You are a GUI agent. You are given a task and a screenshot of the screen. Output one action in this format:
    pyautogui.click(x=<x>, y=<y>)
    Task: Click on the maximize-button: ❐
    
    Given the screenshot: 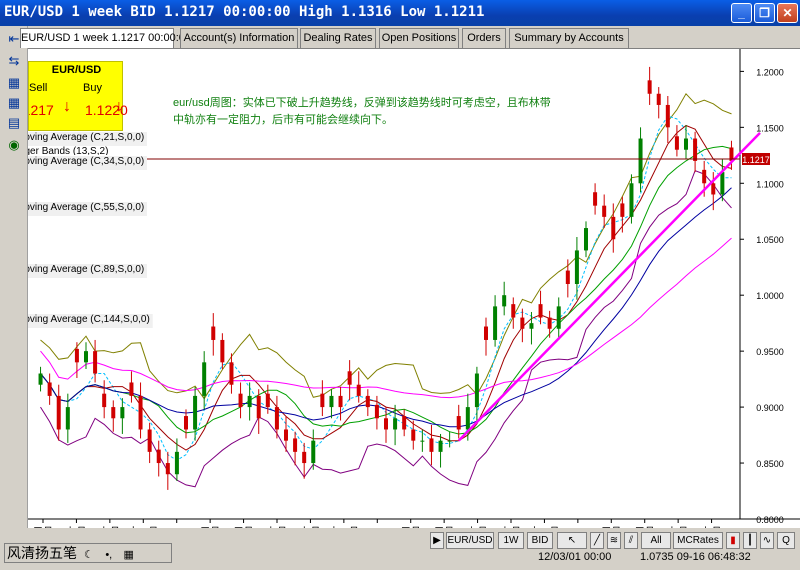 What is the action you would take?
    pyautogui.click(x=764, y=13)
    